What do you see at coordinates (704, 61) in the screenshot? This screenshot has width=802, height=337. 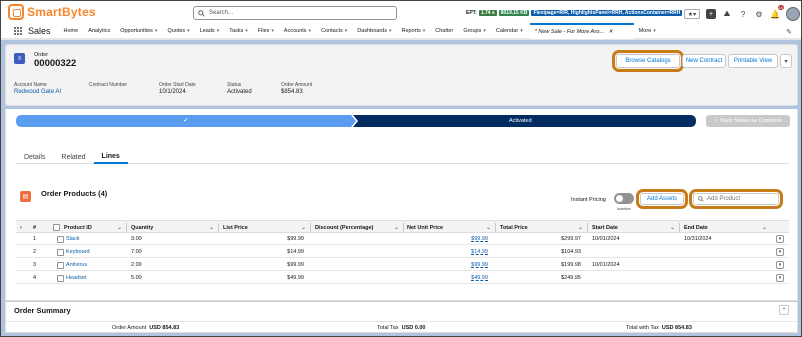 I see `new-contract-button: New Contract` at bounding box center [704, 61].